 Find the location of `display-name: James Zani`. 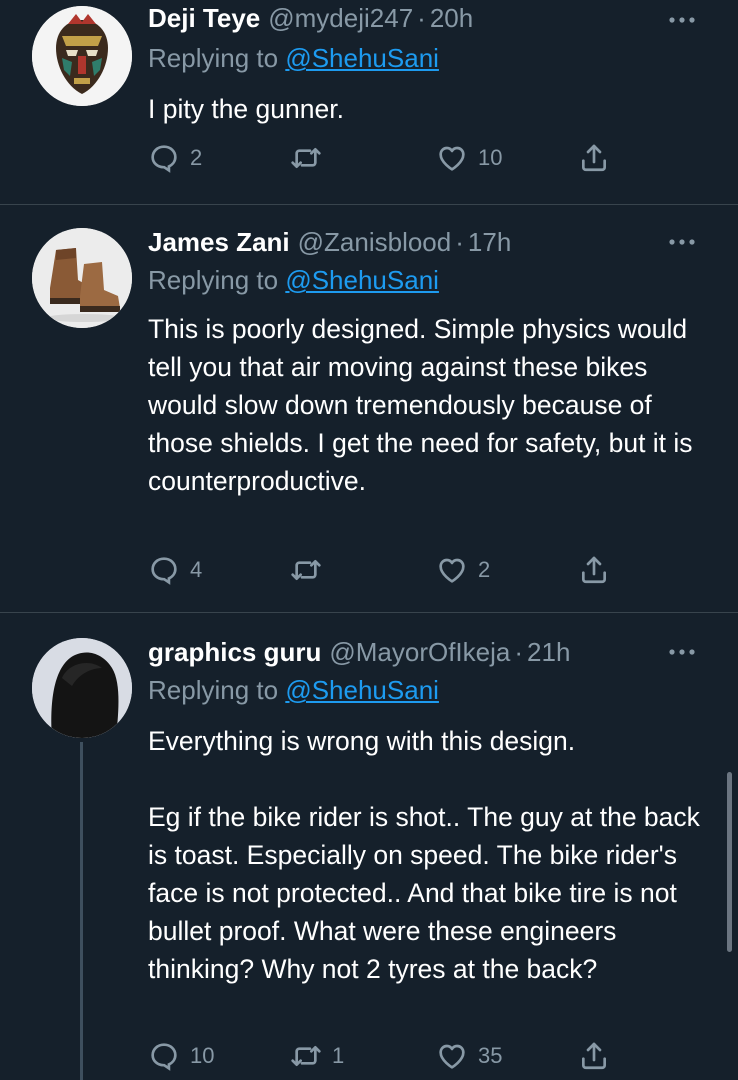

display-name: James Zani is located at coordinates (219, 242).